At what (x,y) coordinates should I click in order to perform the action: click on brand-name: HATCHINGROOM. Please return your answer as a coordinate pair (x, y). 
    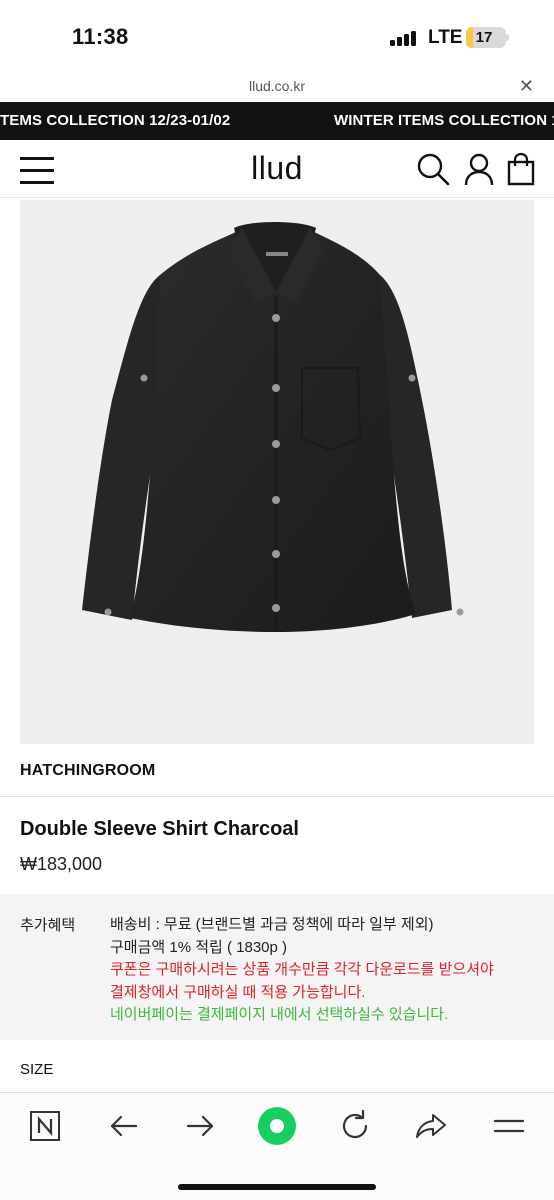
    Looking at the image, I should click on (87, 771).